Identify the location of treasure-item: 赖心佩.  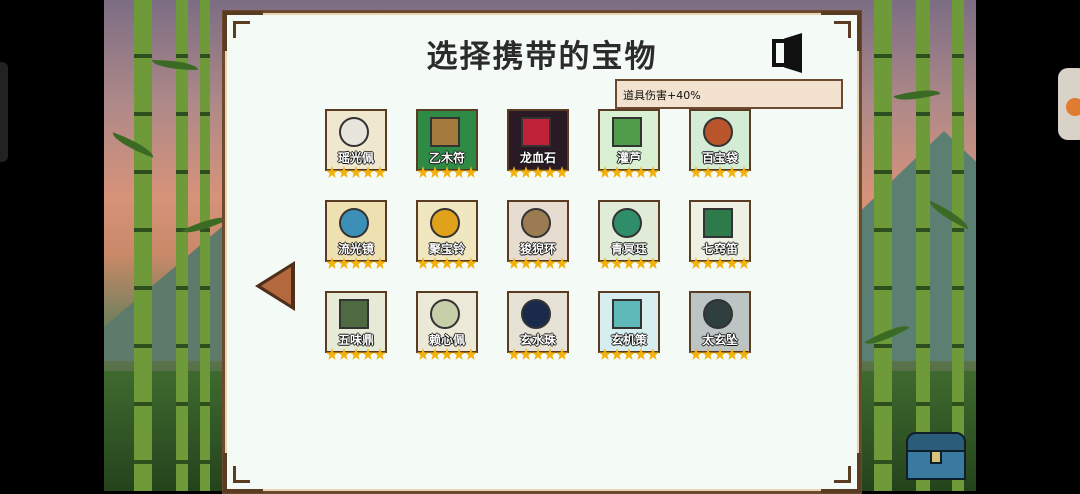
(447, 327).